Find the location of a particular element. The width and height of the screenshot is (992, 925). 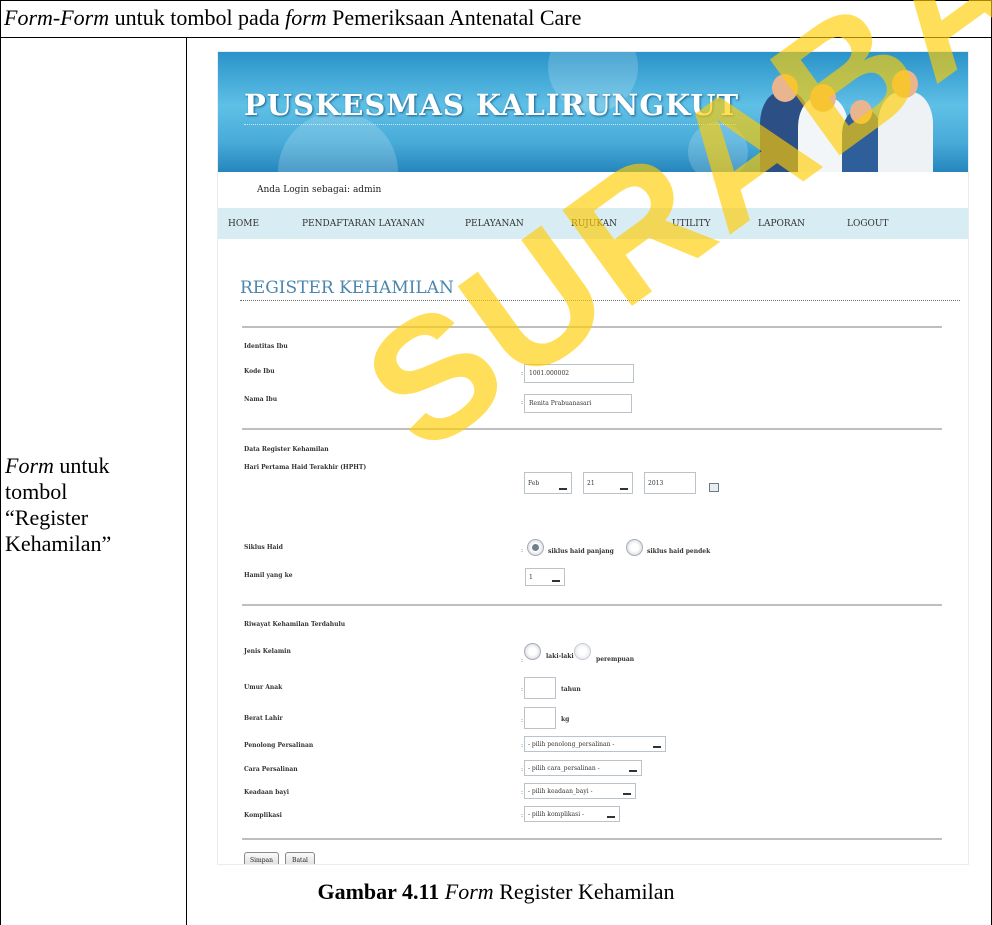

komplikasi-select: - pilih komplikasi - is located at coordinates (572, 814).